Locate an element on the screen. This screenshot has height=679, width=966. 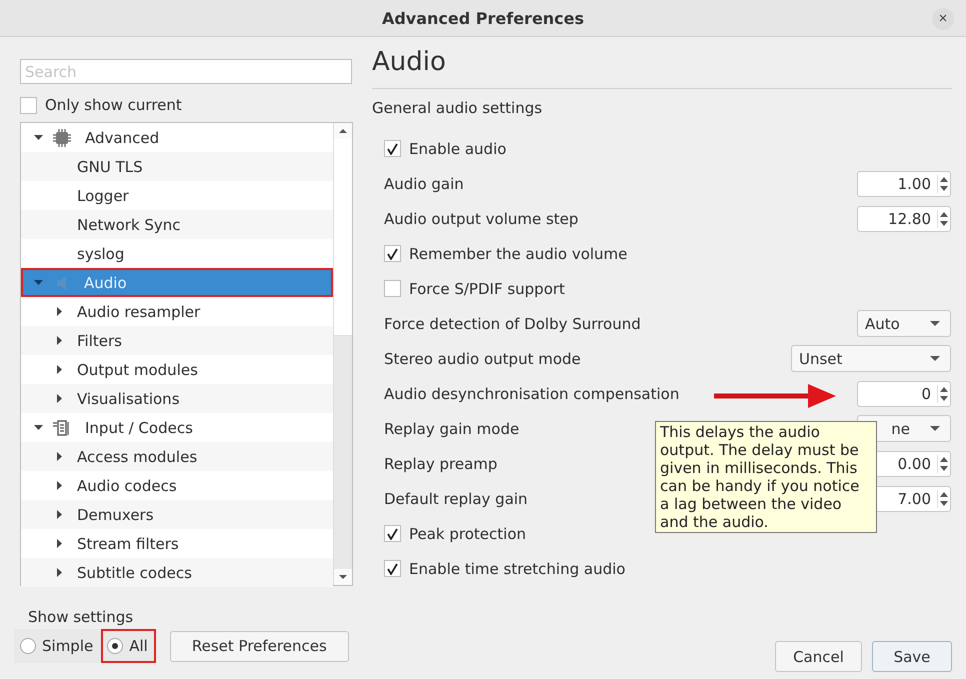
setting-label: Audio output volume step is located at coordinates (481, 219).